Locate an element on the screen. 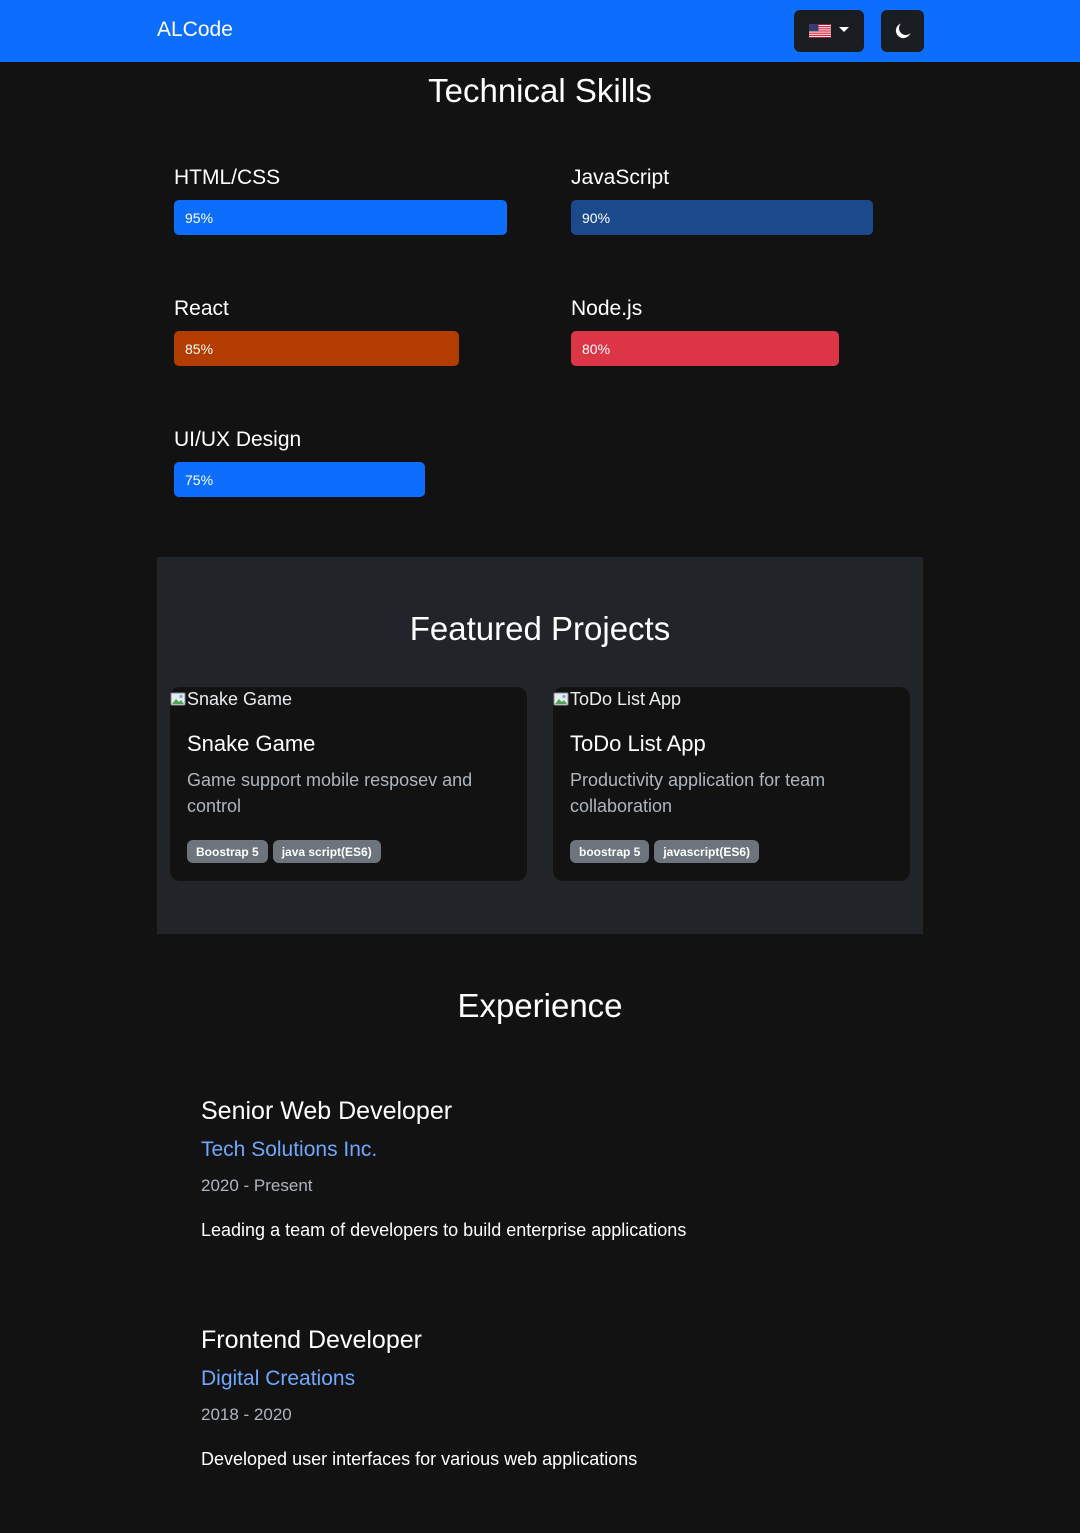 The width and height of the screenshot is (1080, 1533). experience-role: Senior Web Developer is located at coordinates (327, 1111).